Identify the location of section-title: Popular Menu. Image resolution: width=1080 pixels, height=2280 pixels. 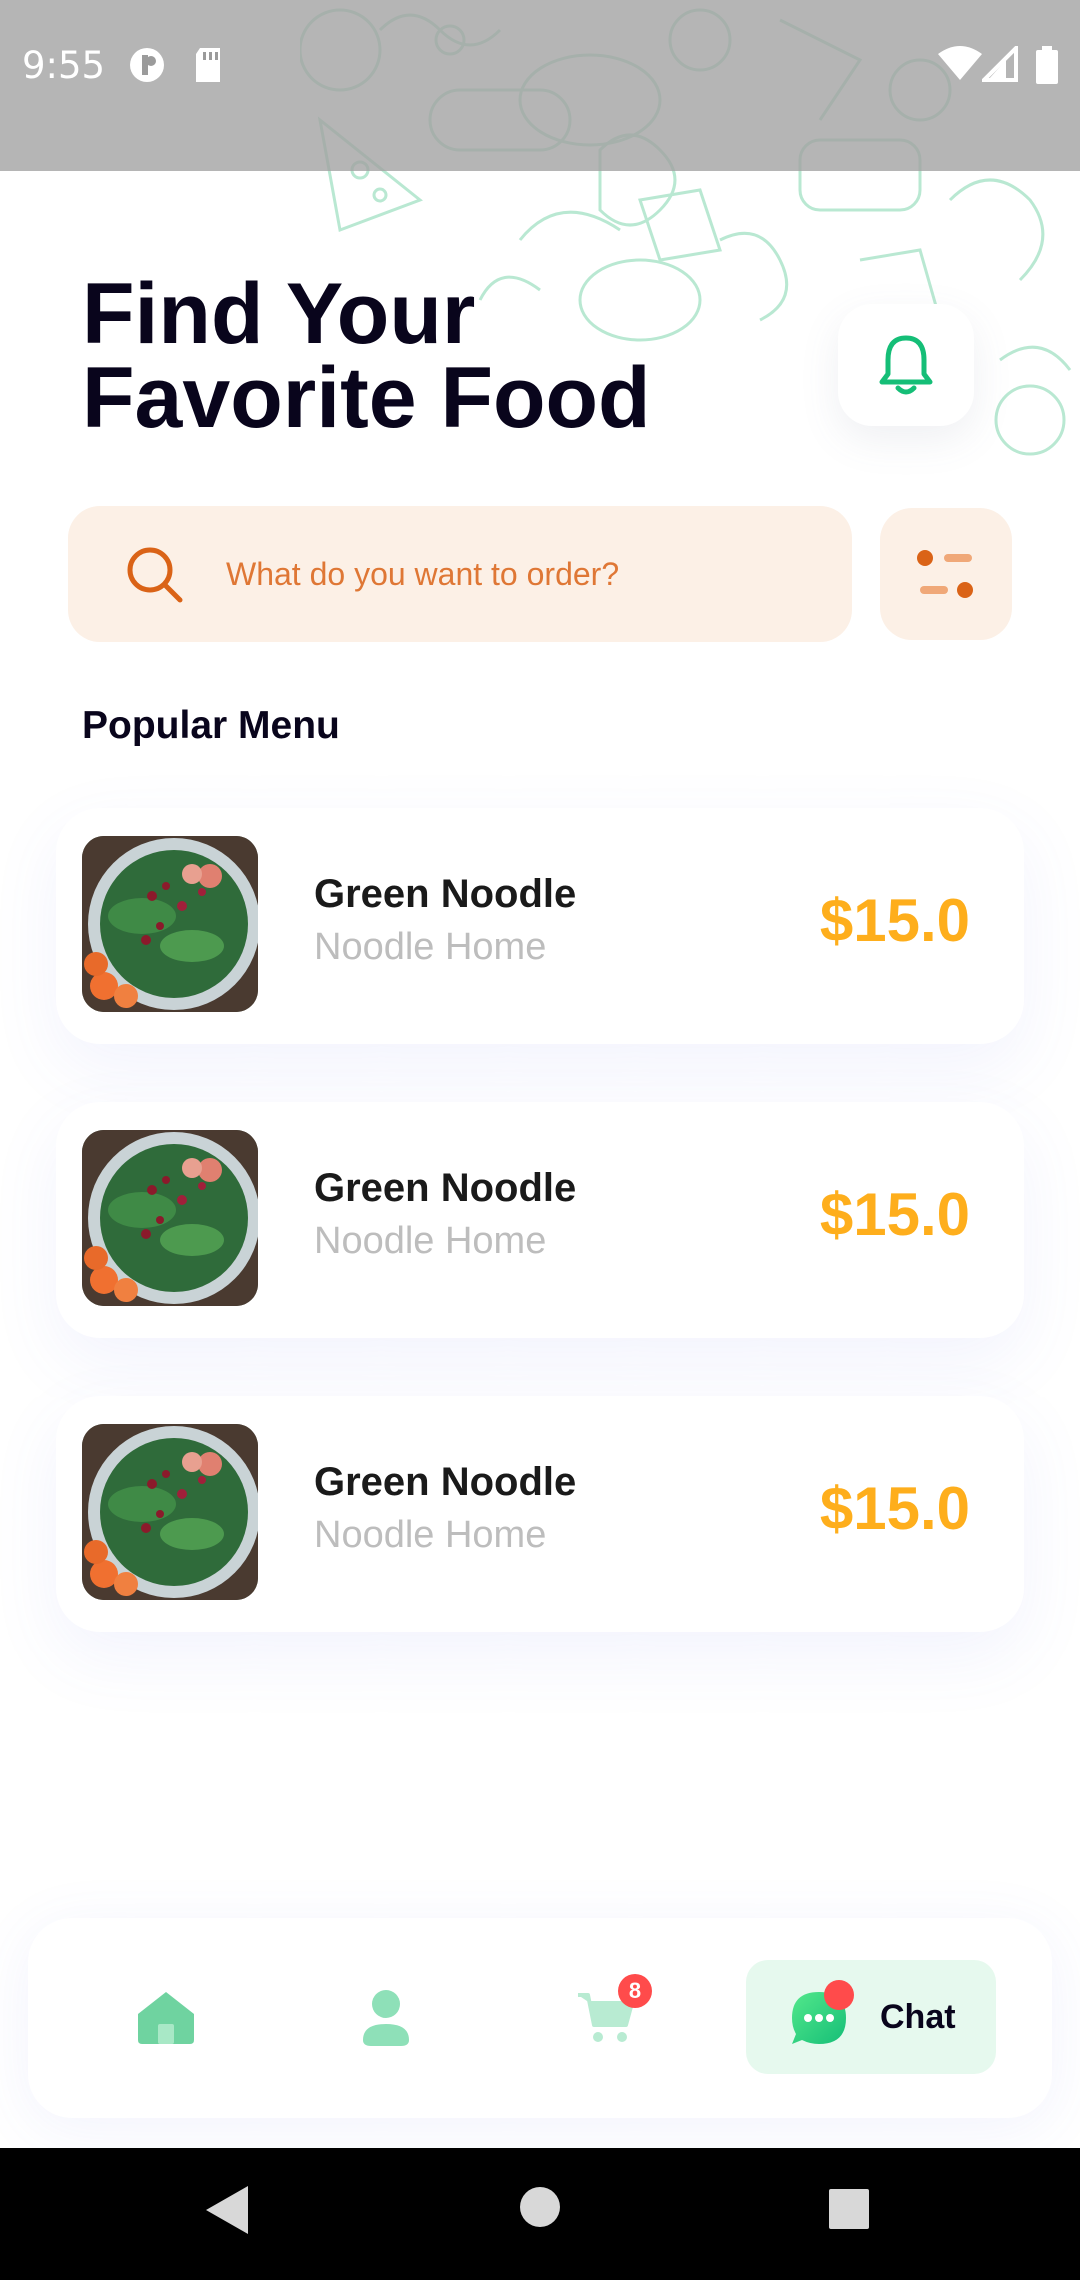
(211, 725).